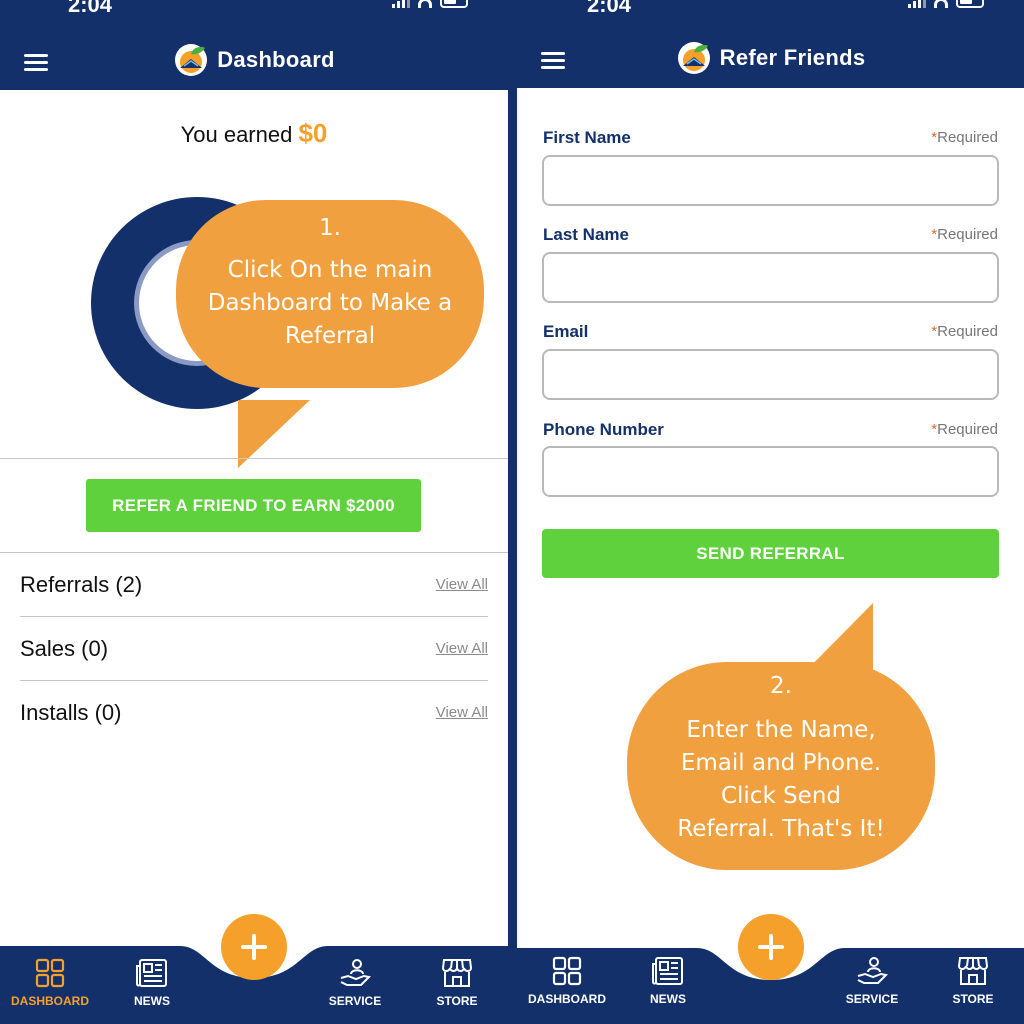 This screenshot has height=1024, width=1024. What do you see at coordinates (330, 270) in the screenshot?
I see `callout-line: Click On the main` at bounding box center [330, 270].